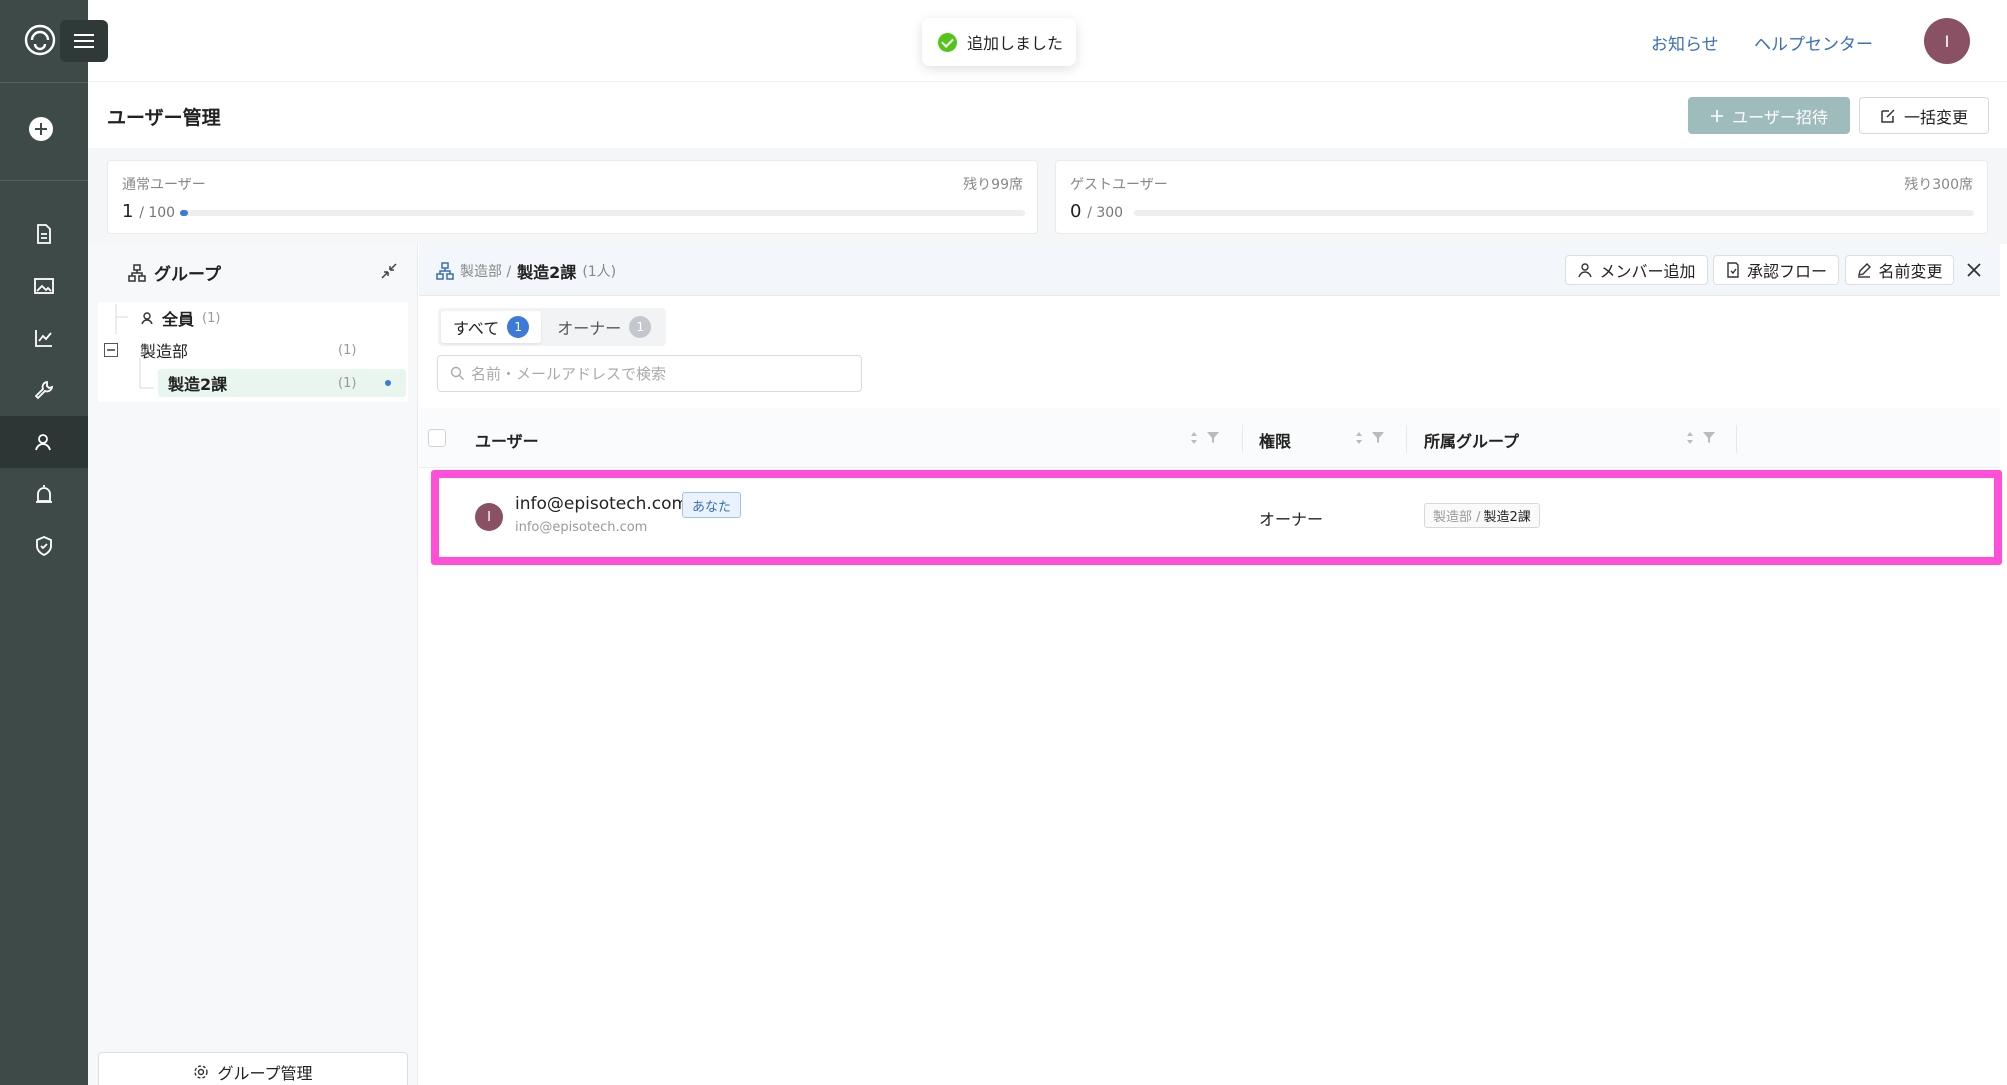 Image resolution: width=2007 pixels, height=1085 pixels. What do you see at coordinates (581, 527) in the screenshot?
I see `row-user-sub-email: info@episotech.com` at bounding box center [581, 527].